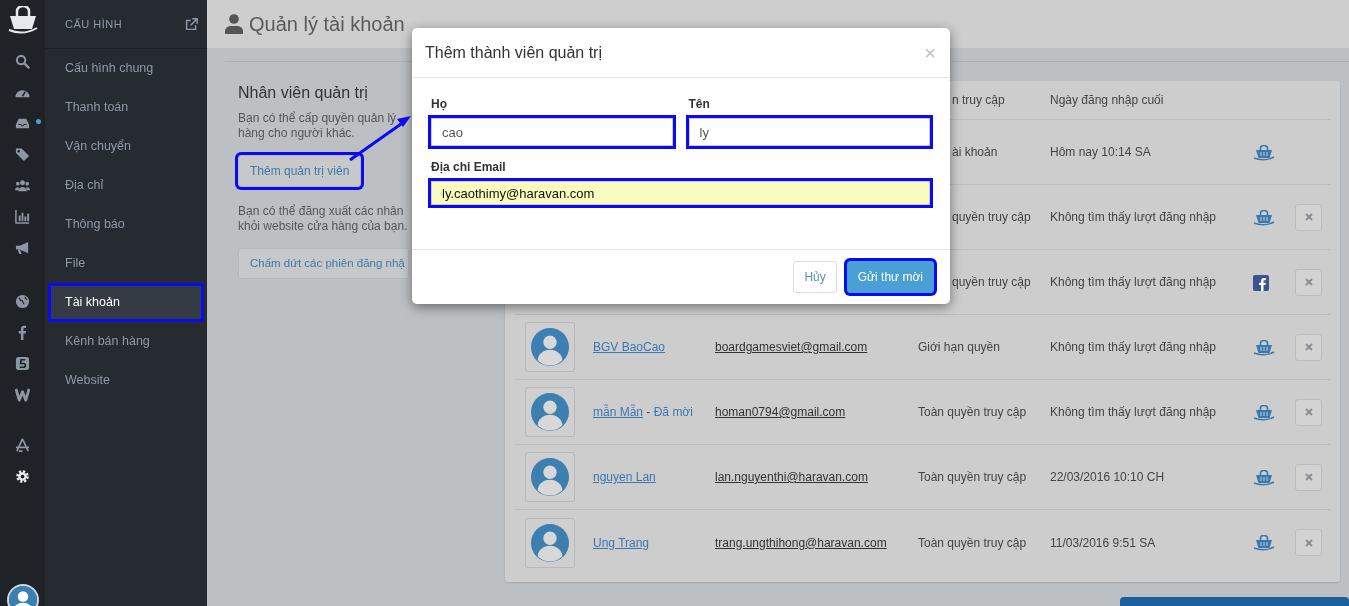  What do you see at coordinates (469, 167) in the screenshot?
I see `field-label: Địa chỉ Email` at bounding box center [469, 167].